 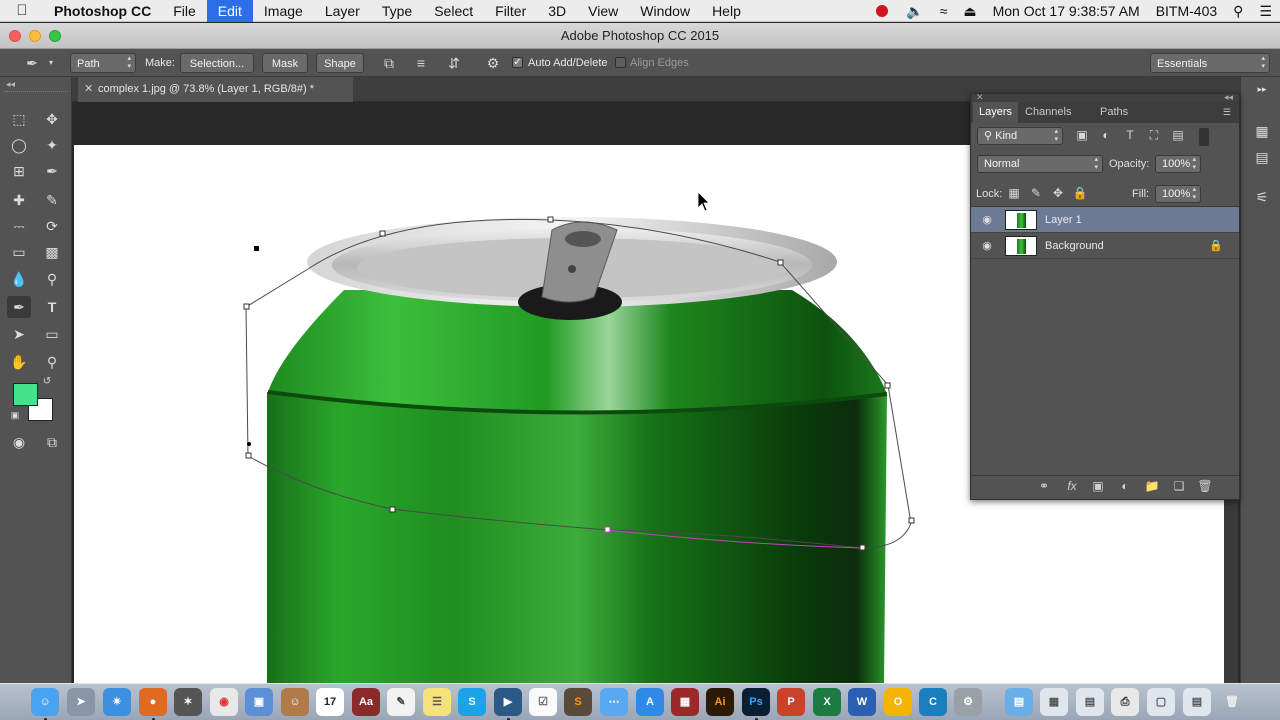 I want to click on type-filter-icon: T, so click(x=1130, y=135).